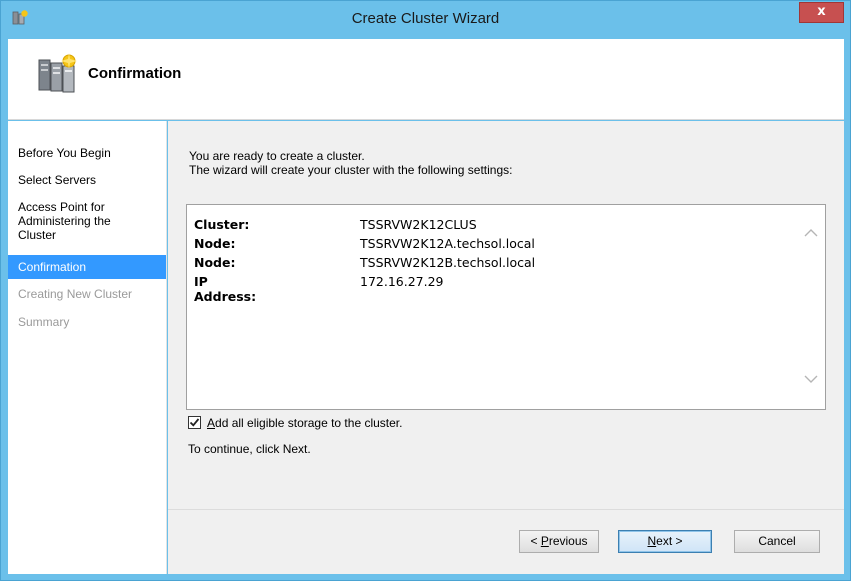 The width and height of the screenshot is (851, 581). Describe the element at coordinates (777, 541) in the screenshot. I see `cancel-button: Cancel` at that location.